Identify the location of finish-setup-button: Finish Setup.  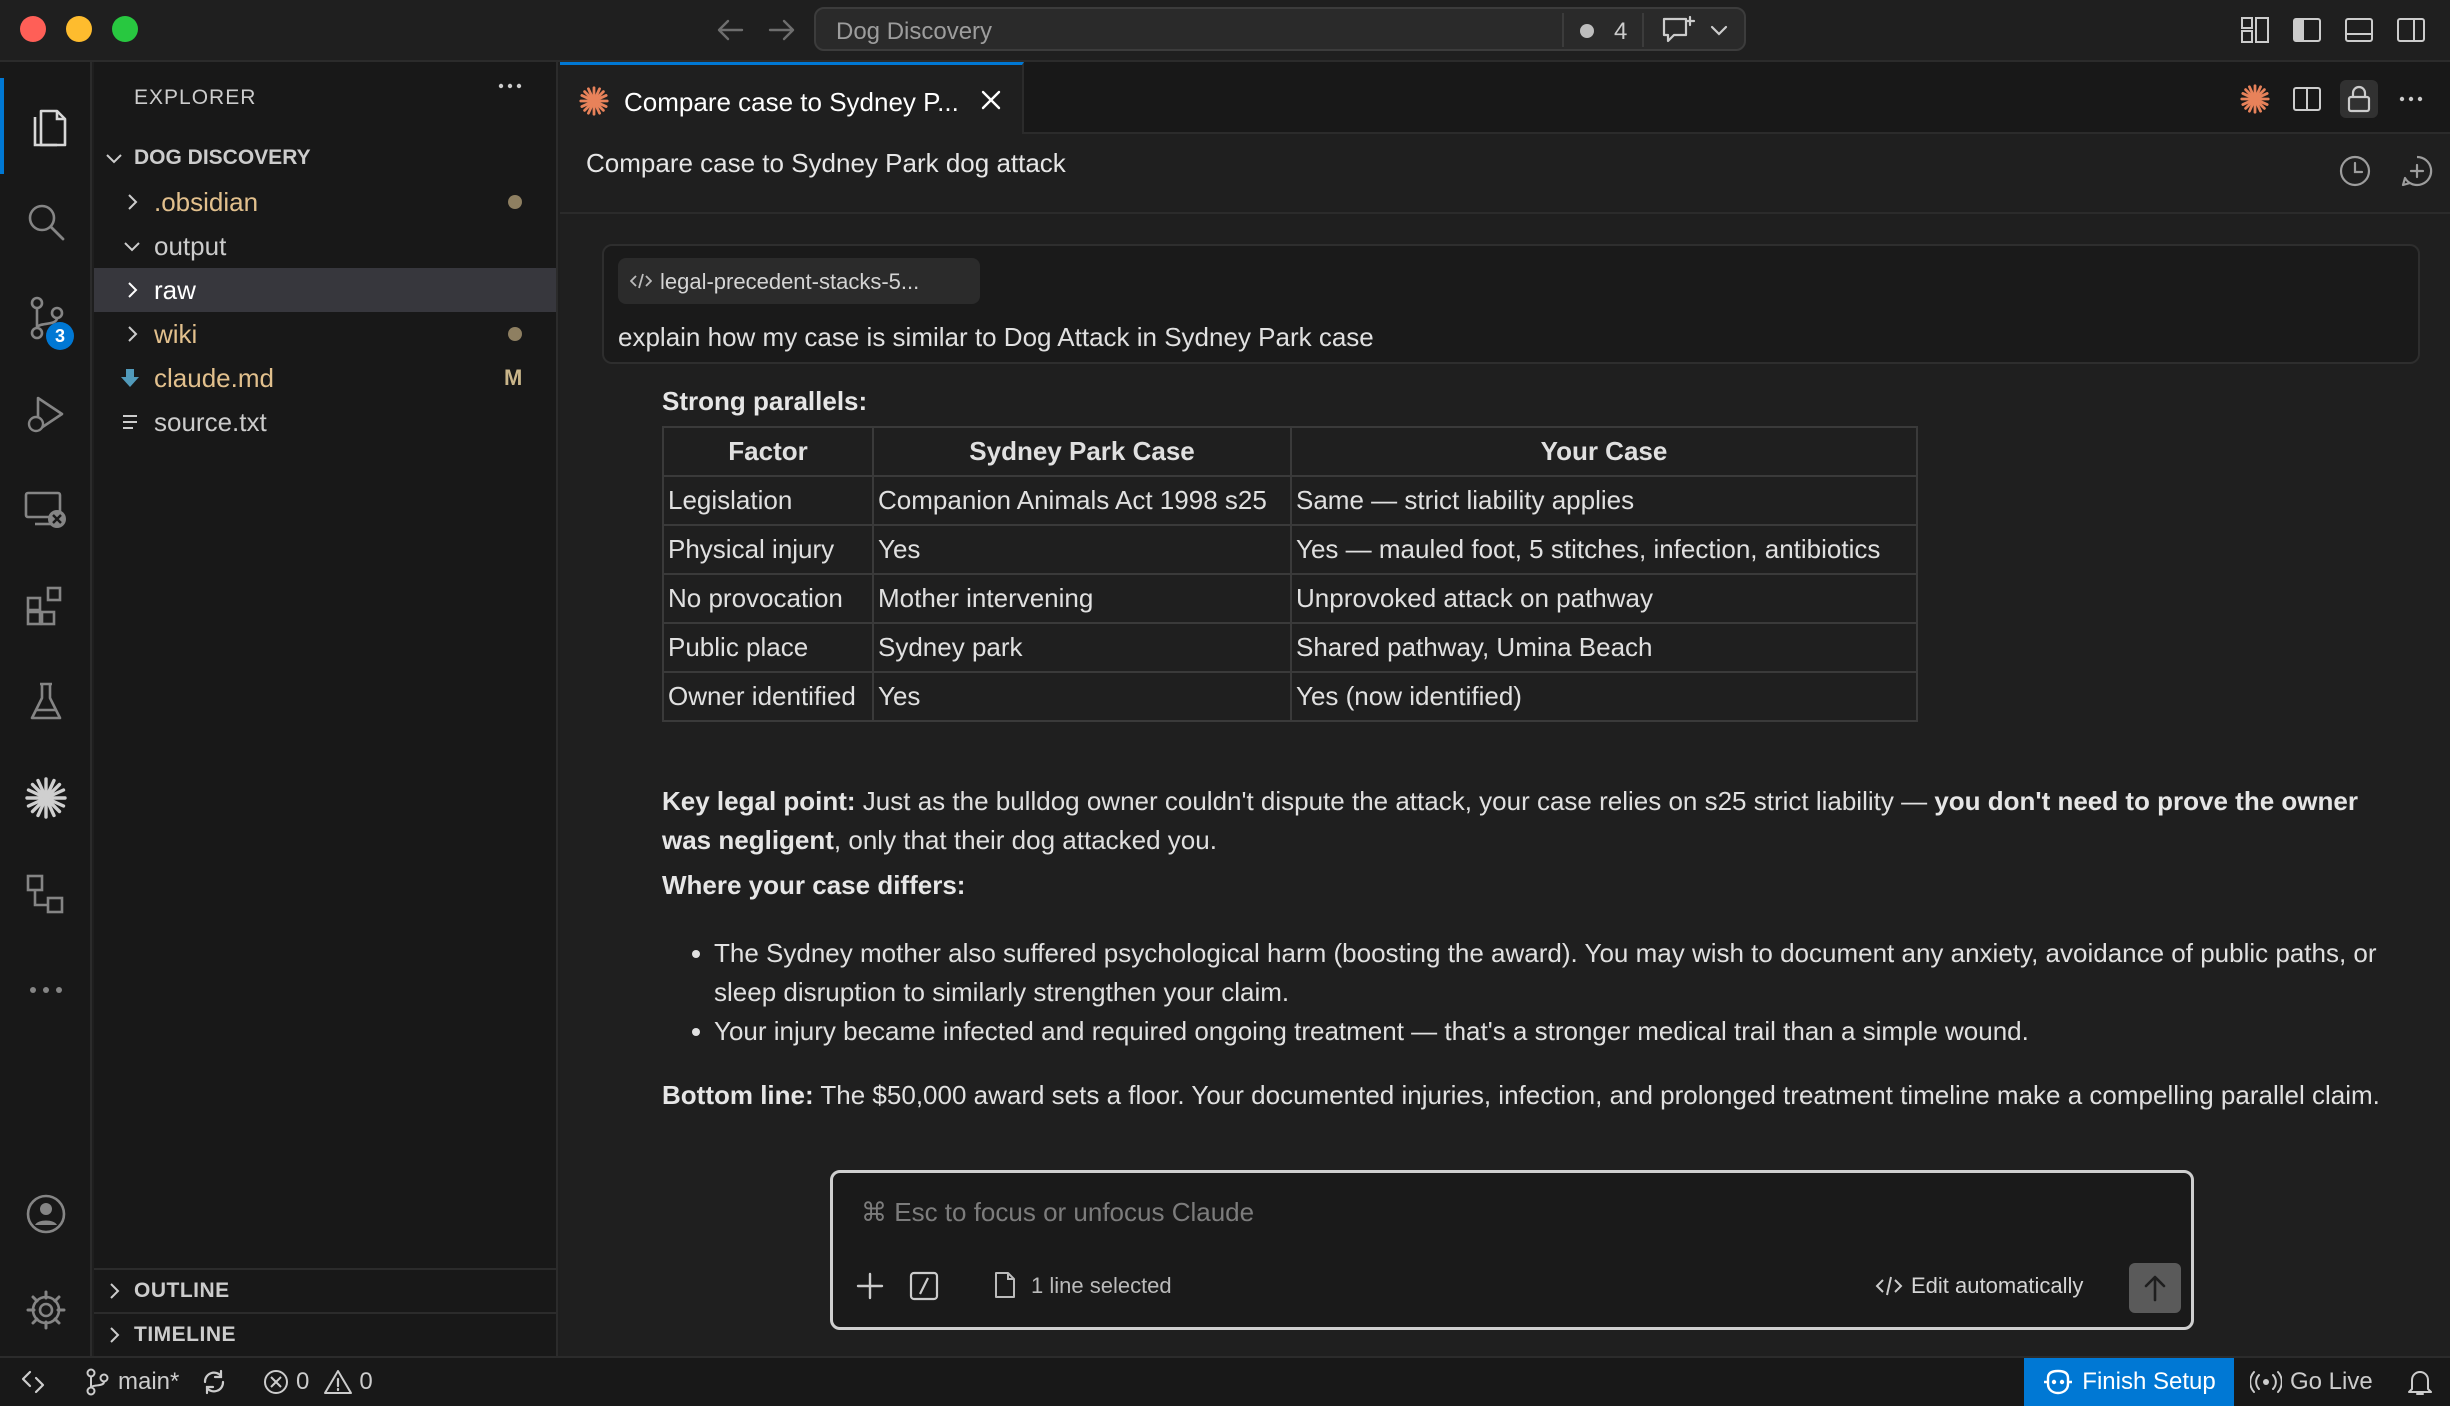
(2129, 1382).